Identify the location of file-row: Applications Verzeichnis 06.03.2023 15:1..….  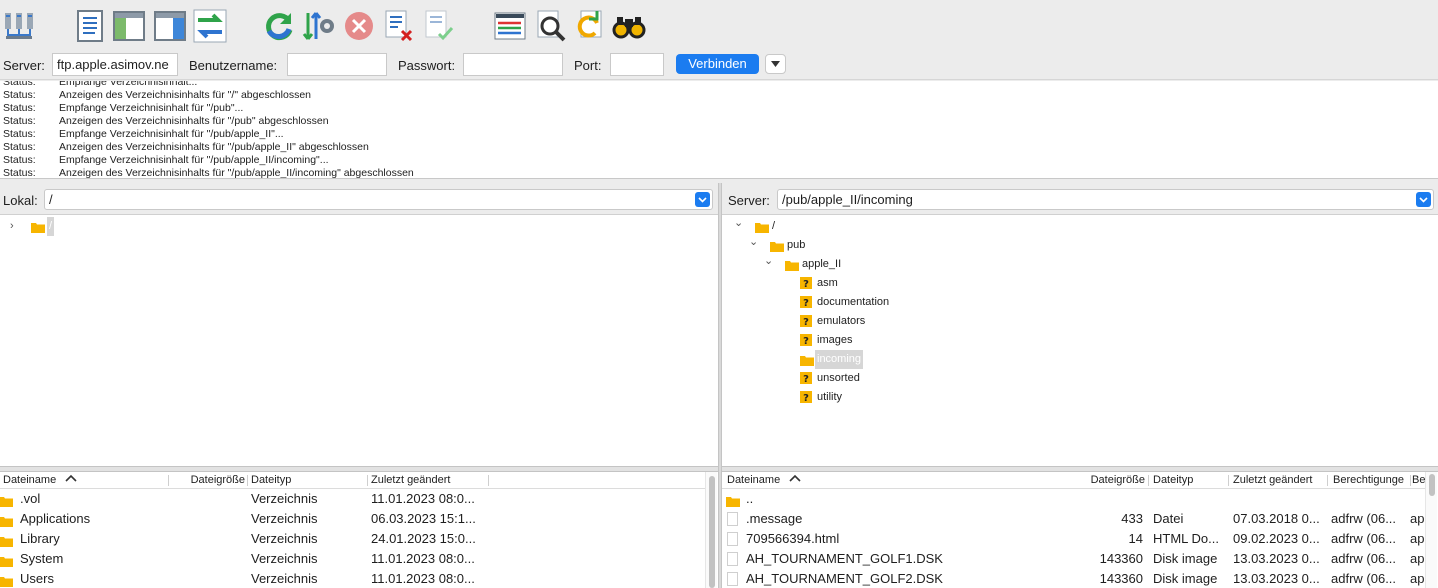
(353, 519).